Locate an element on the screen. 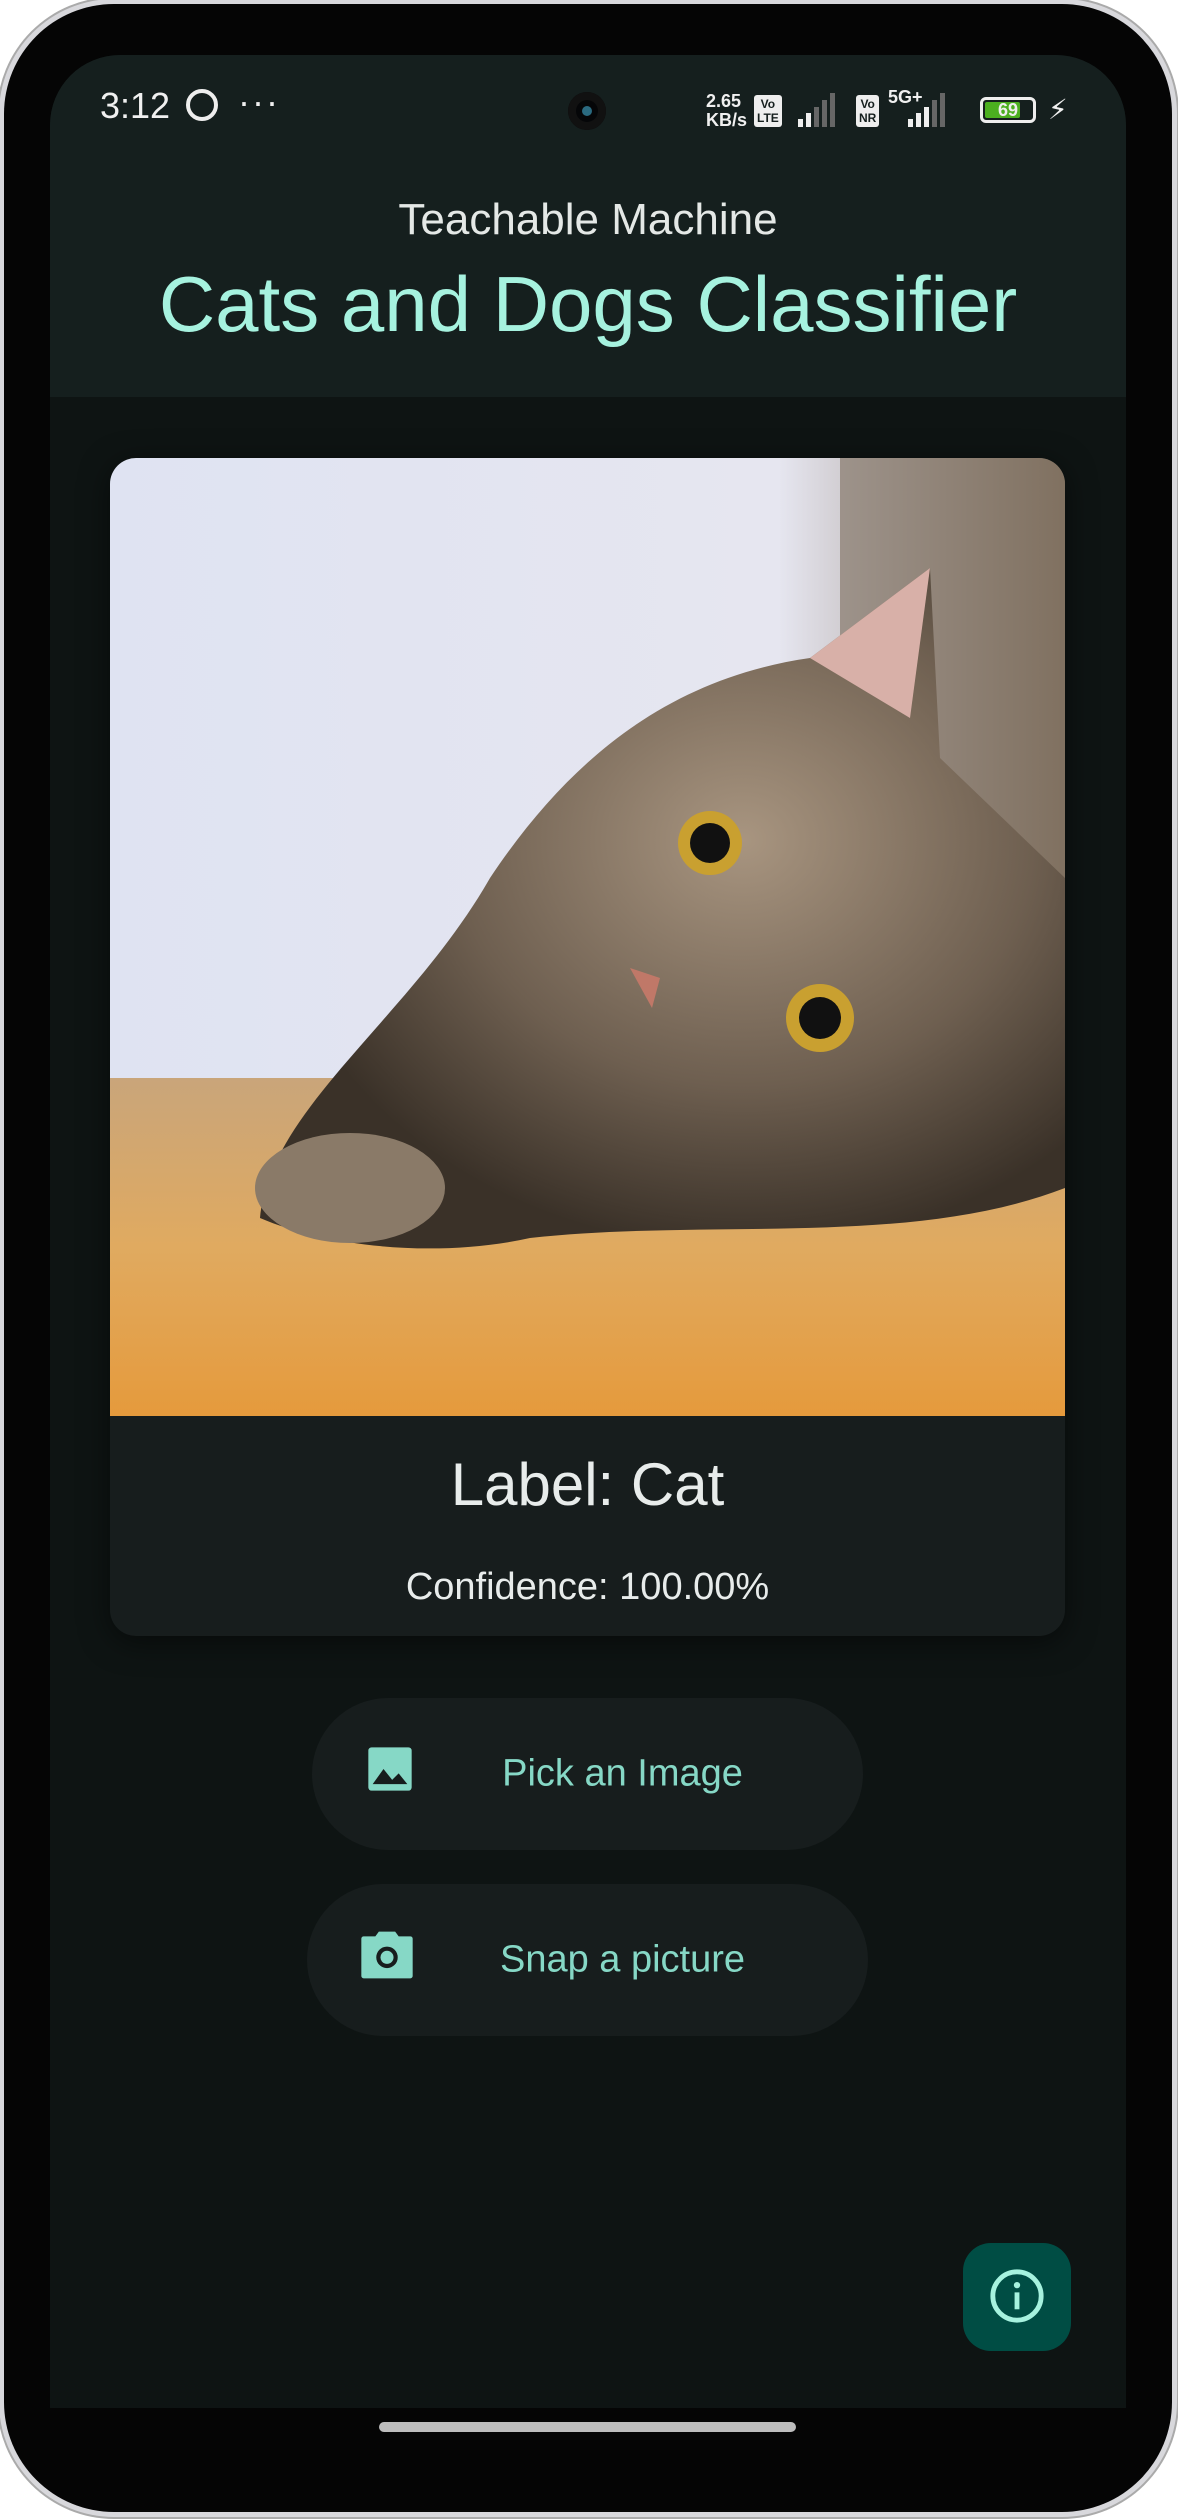 The width and height of the screenshot is (1178, 2519). status-bar: 3:12 ··· 2.65 KB/s Vo LTE Vo NR 5G+ 69 ⚡ is located at coordinates (588, 110).